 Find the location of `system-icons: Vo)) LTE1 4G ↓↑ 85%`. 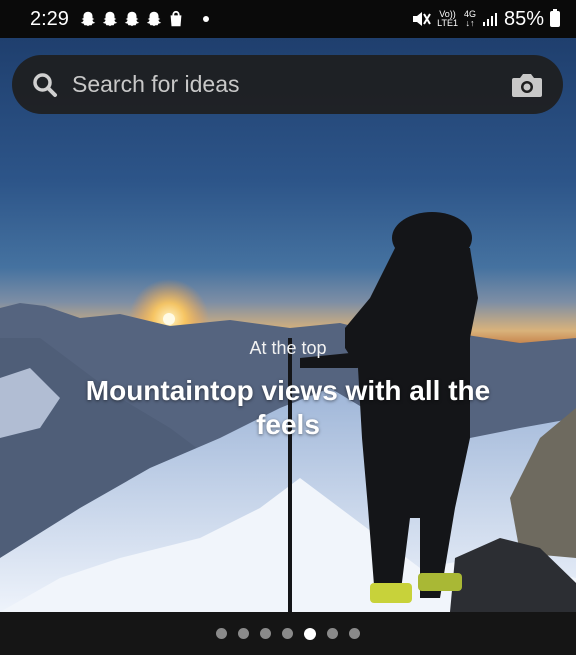

system-icons: Vo)) LTE1 4G ↓↑ 85% is located at coordinates (485, 19).